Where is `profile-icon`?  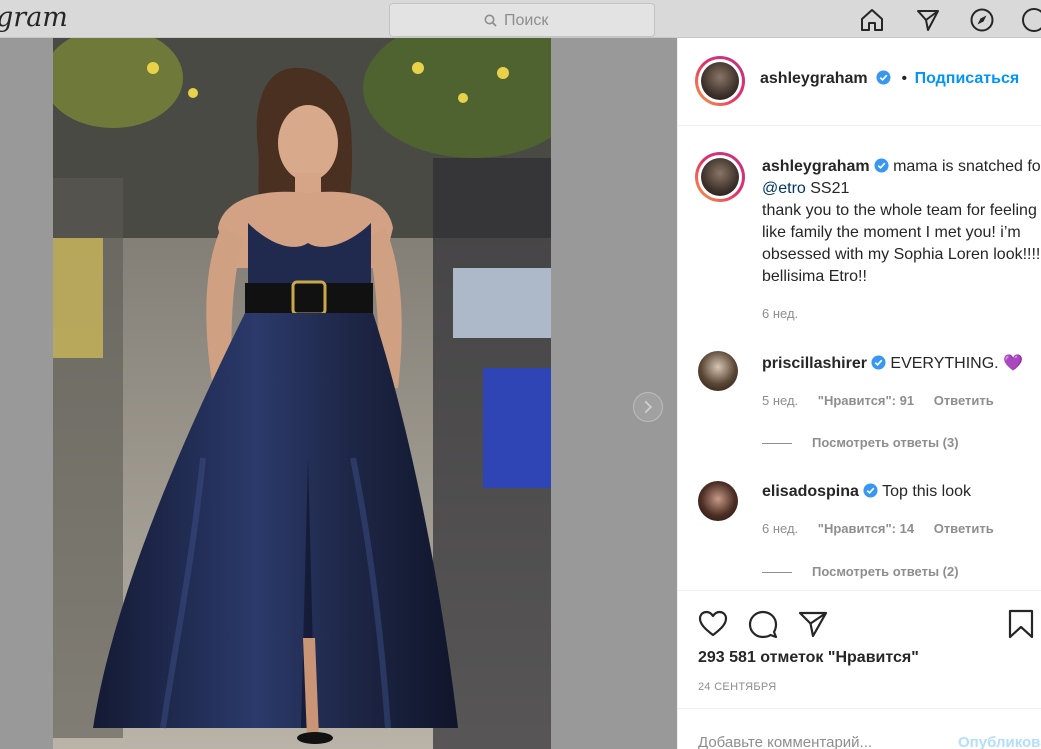 profile-icon is located at coordinates (1031, 20).